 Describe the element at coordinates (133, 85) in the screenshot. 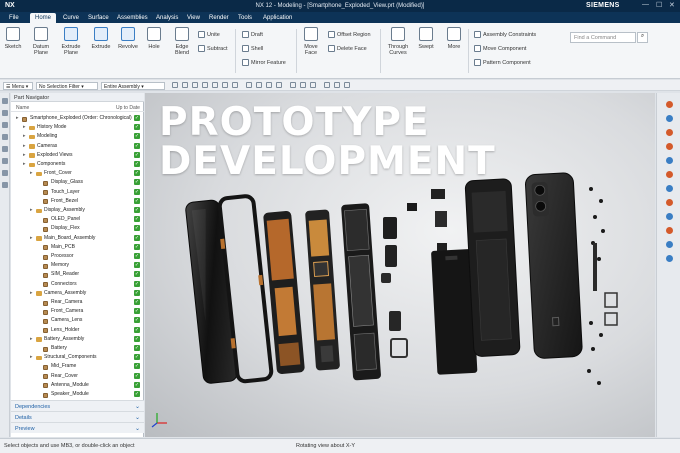

I see `scope-dropdown: Entire Assembly ▾` at that location.